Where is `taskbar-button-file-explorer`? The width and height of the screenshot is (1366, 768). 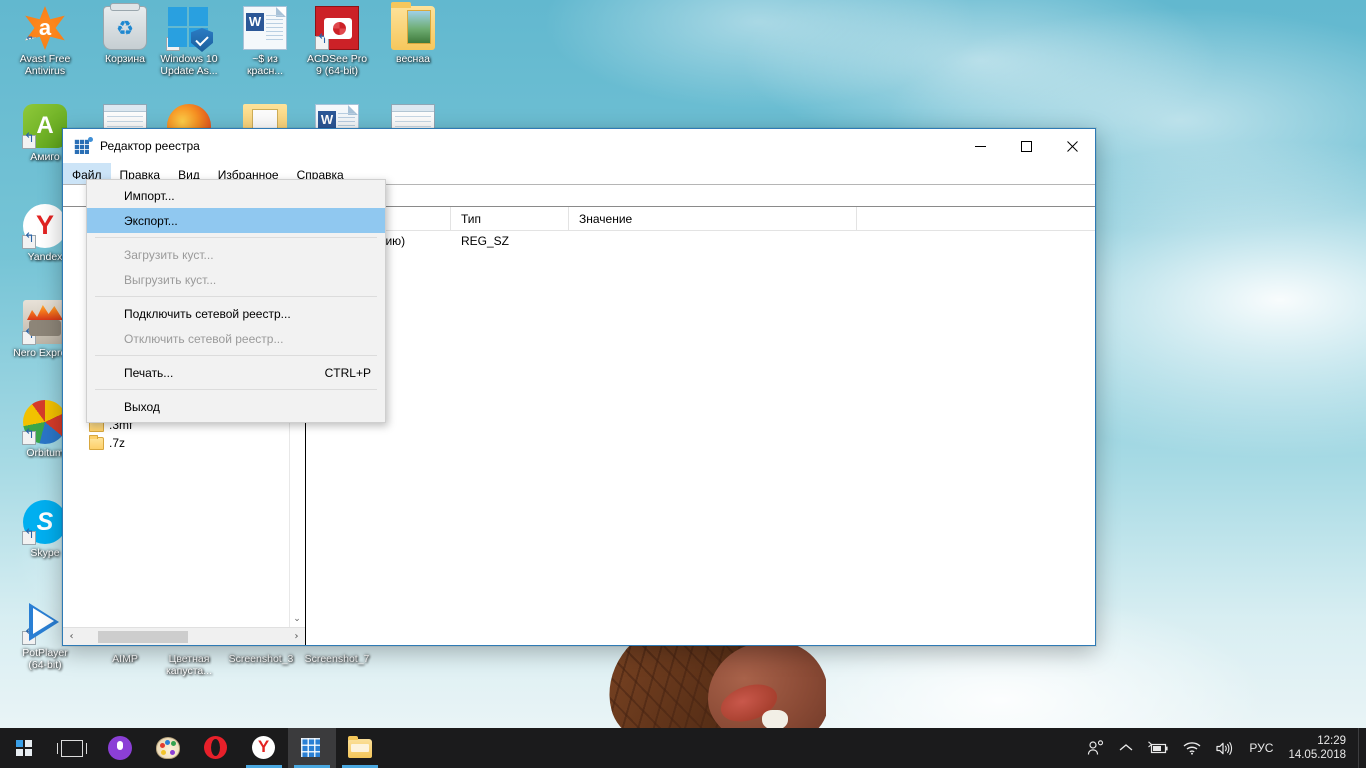 taskbar-button-file-explorer is located at coordinates (360, 748).